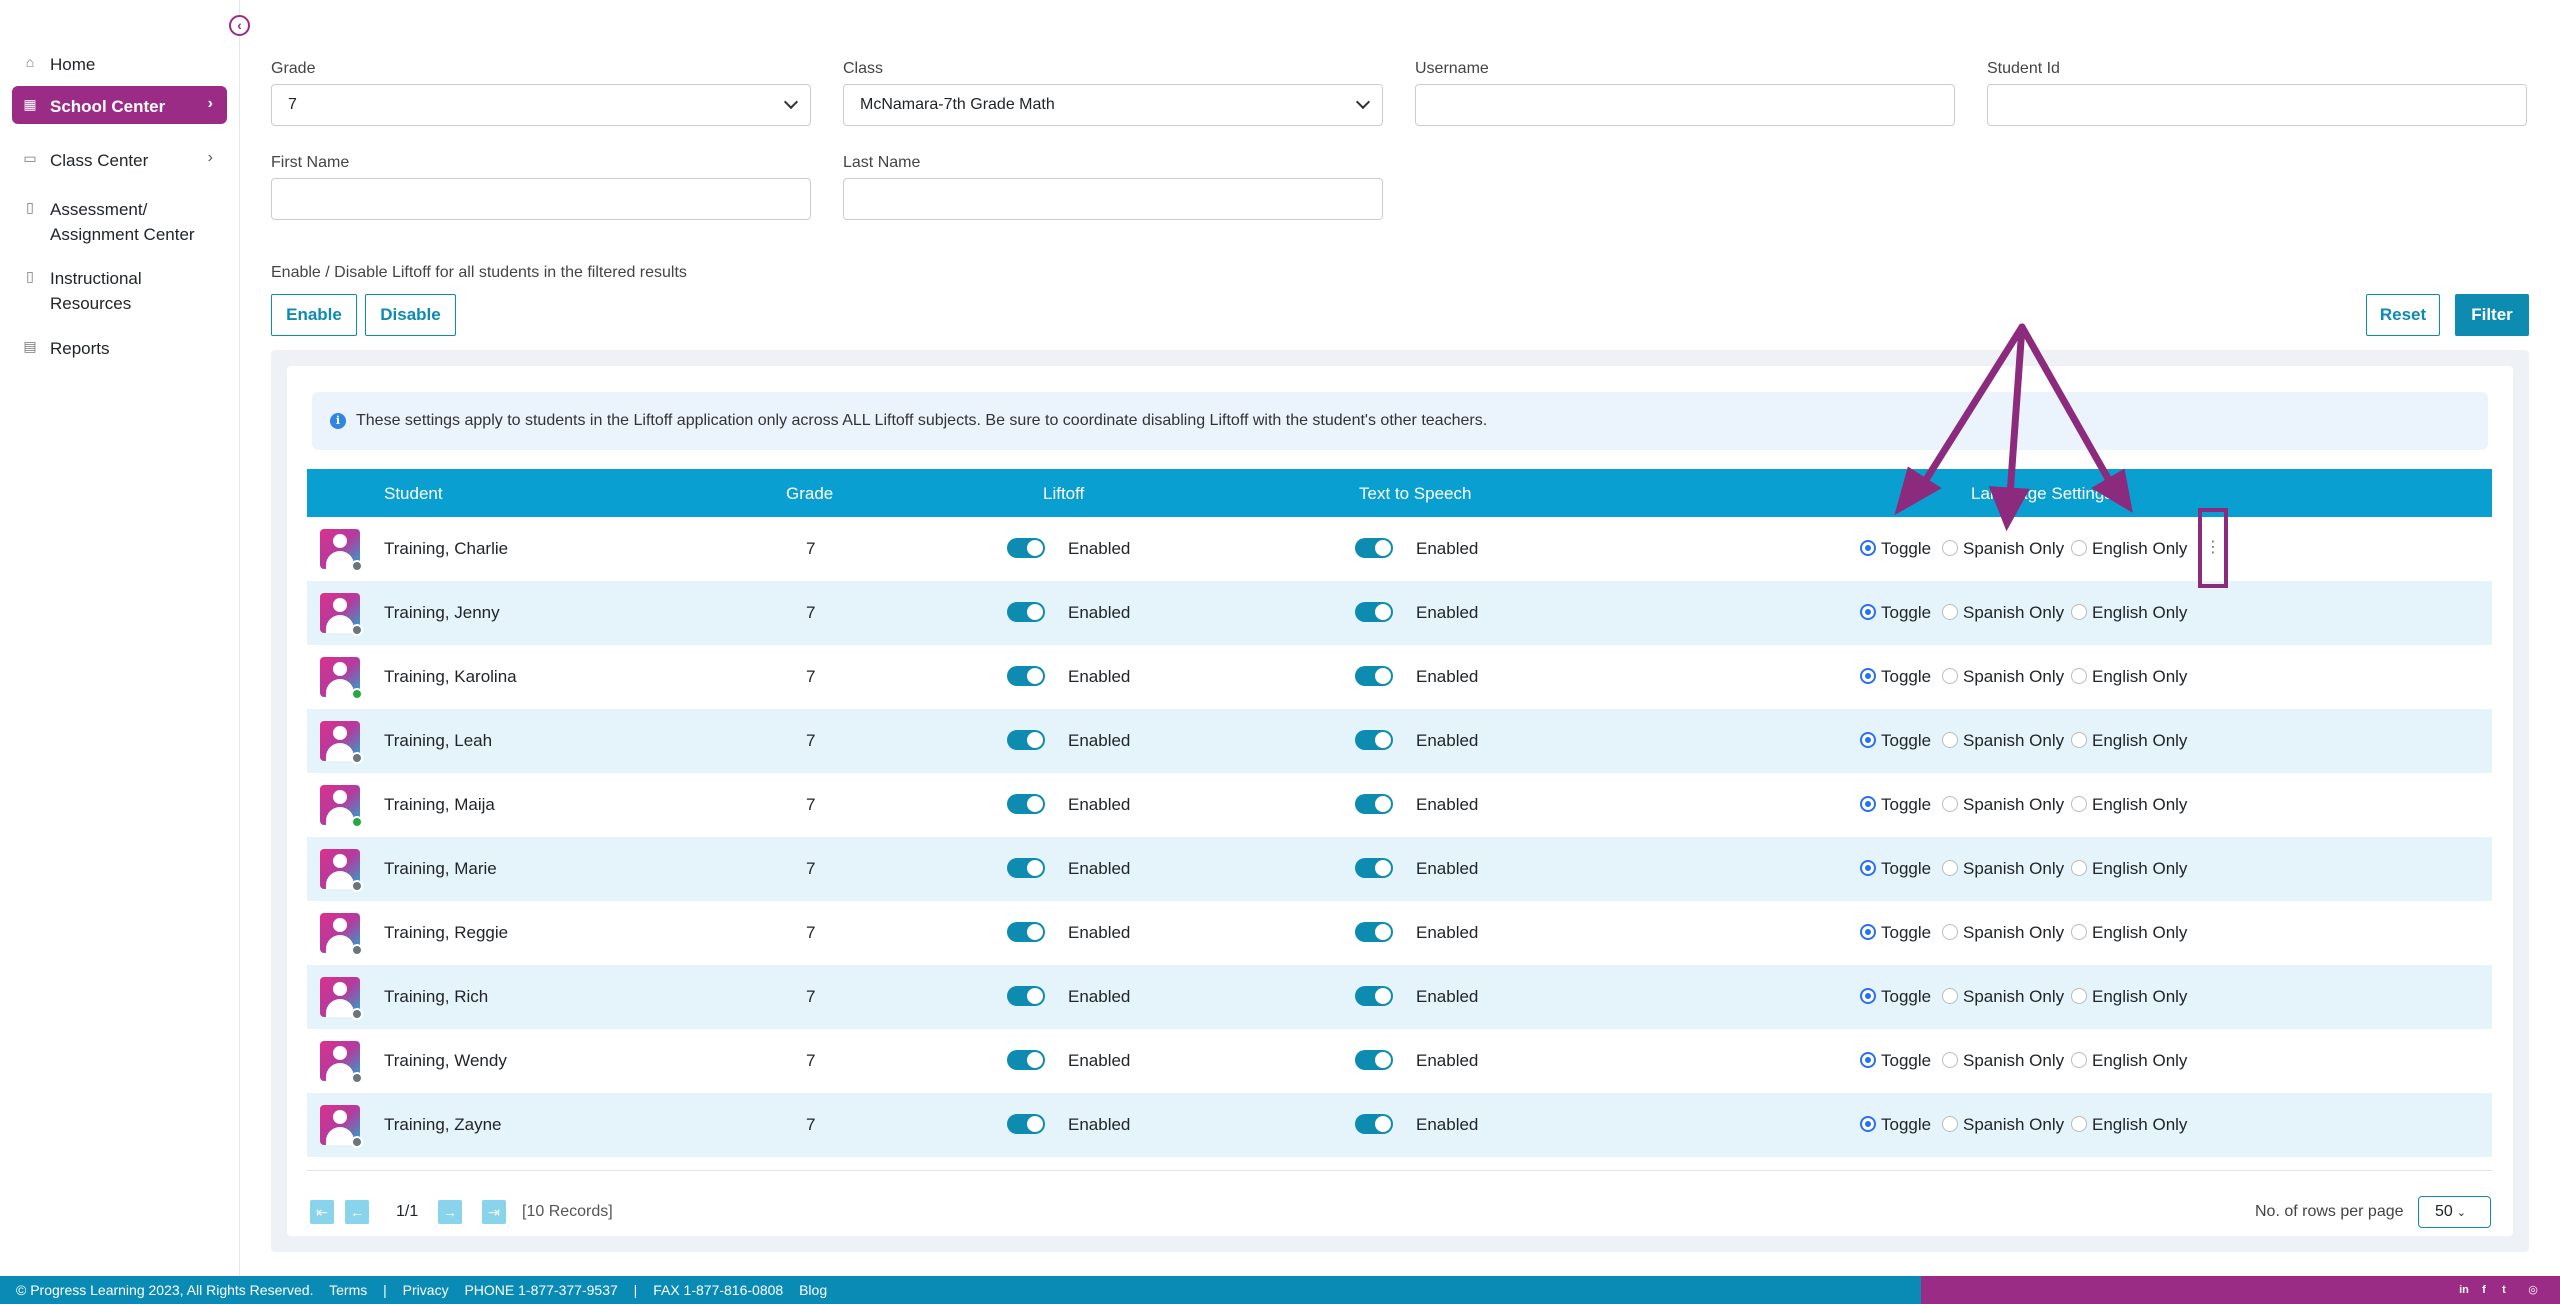  Describe the element at coordinates (2213, 548) in the screenshot. I see `row-options-icon: ⋮` at that location.